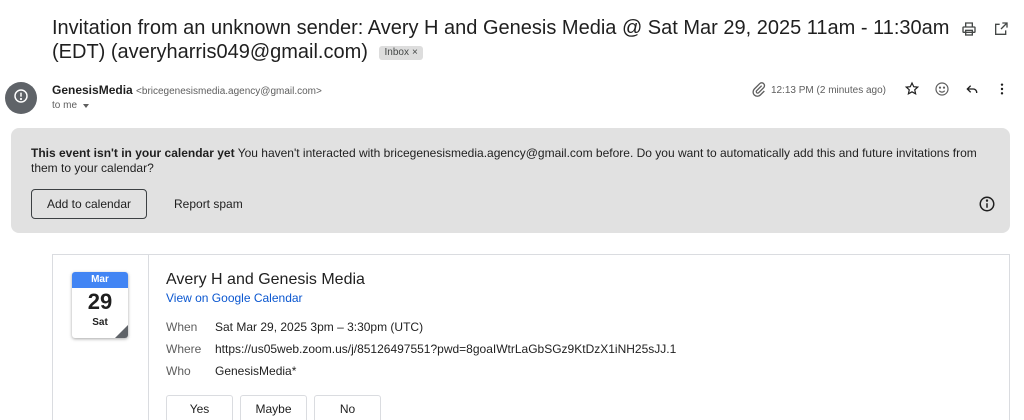 This screenshot has width=1024, height=420. Describe the element at coordinates (256, 371) in the screenshot. I see `who-value: GenesisMedia*` at that location.